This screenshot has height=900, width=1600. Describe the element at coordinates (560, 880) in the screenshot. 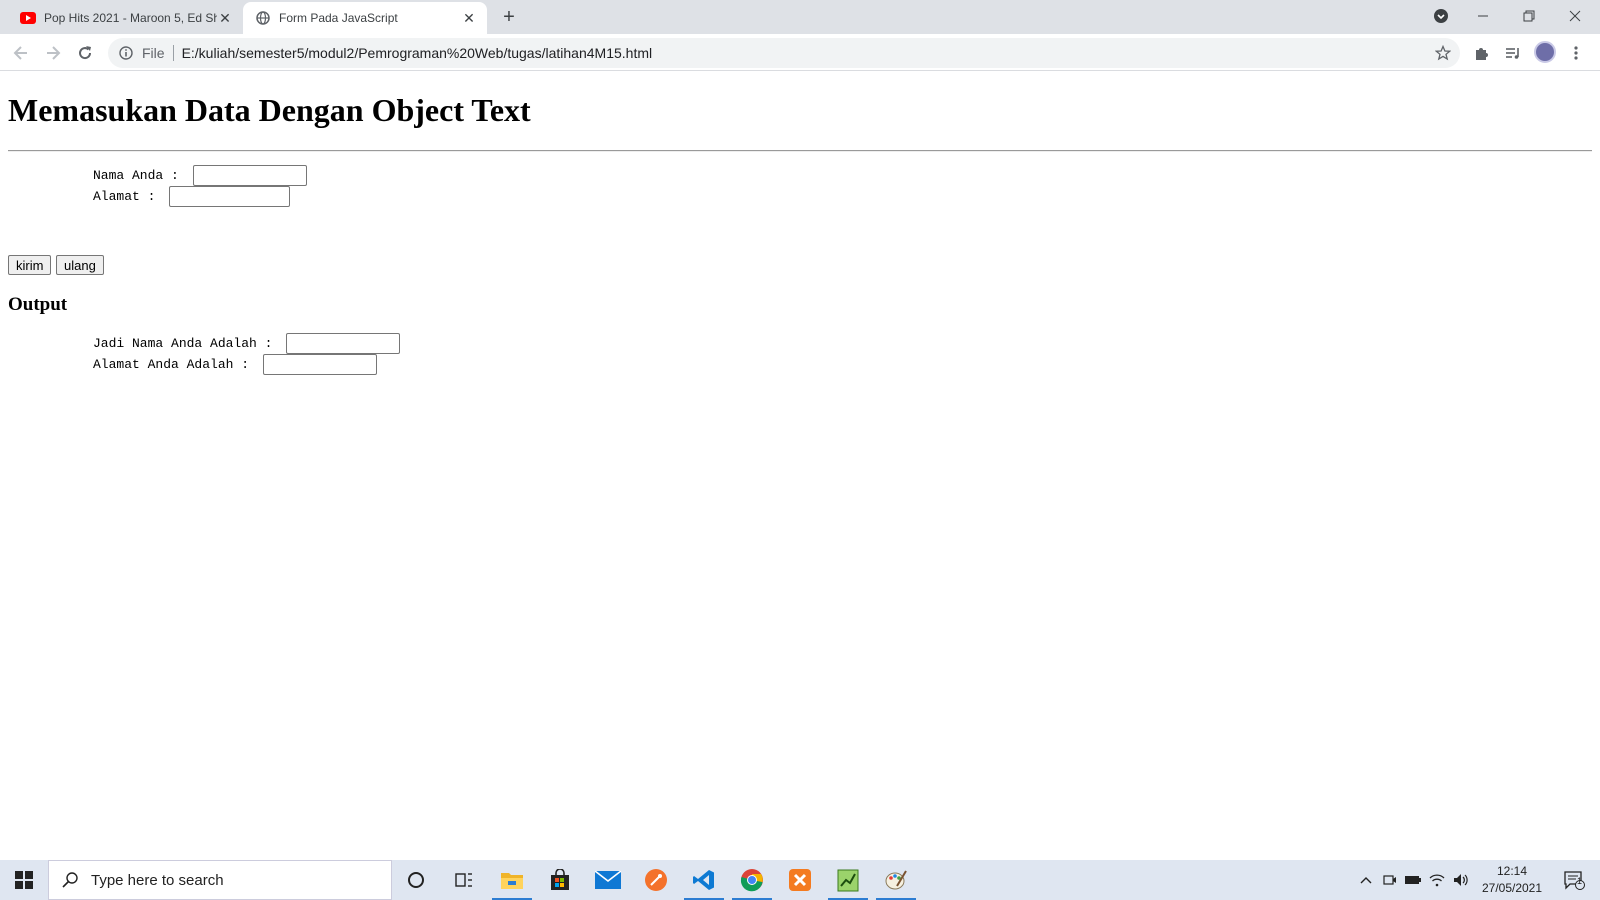

I see `store-icon` at that location.